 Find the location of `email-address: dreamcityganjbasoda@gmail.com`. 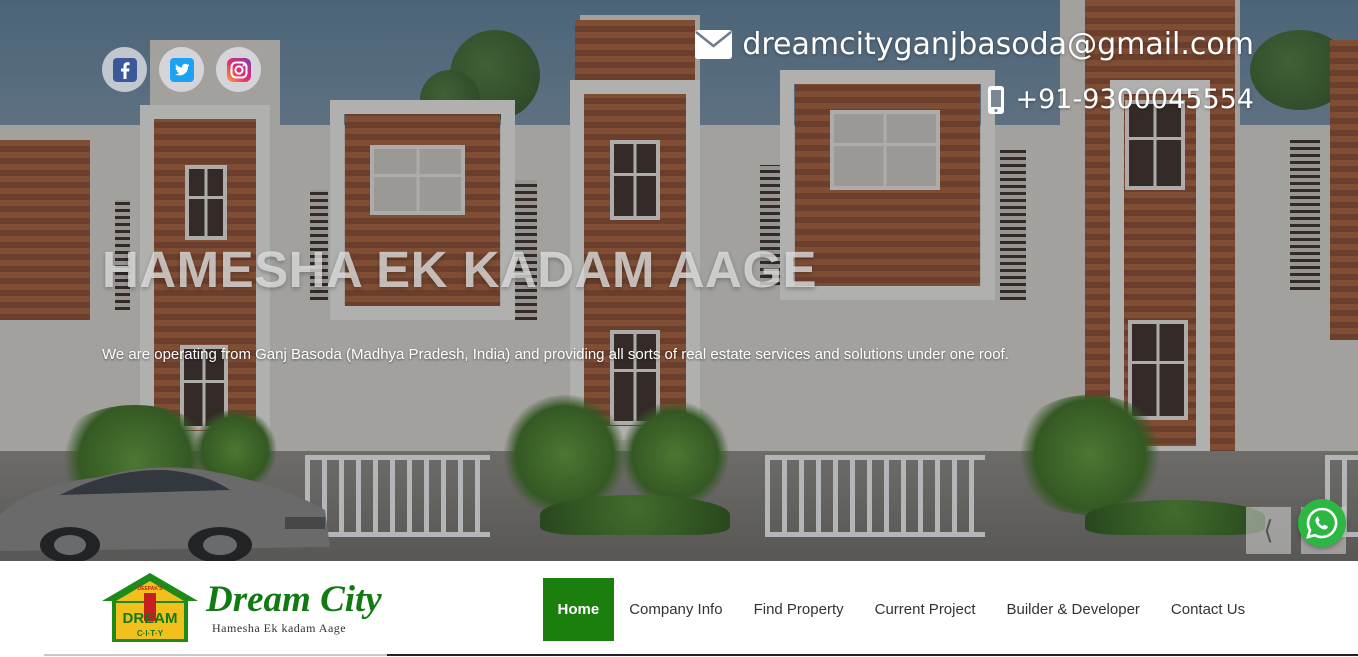

email-address: dreamcityganjbasoda@gmail.com is located at coordinates (998, 44).